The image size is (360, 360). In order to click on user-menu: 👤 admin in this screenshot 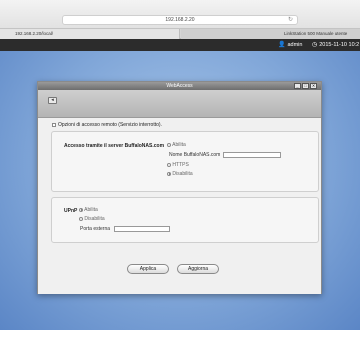, I will do `click(290, 45)`.